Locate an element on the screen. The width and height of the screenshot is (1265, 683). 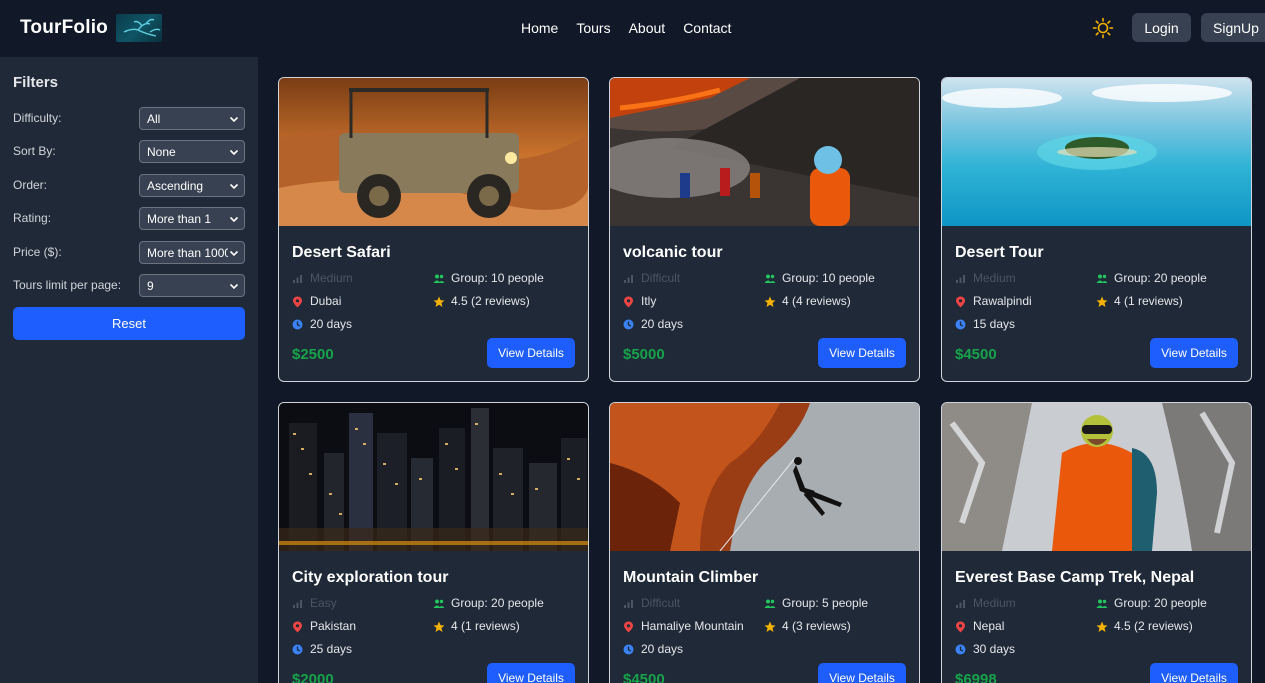
login-button: Login is located at coordinates (1161, 27).